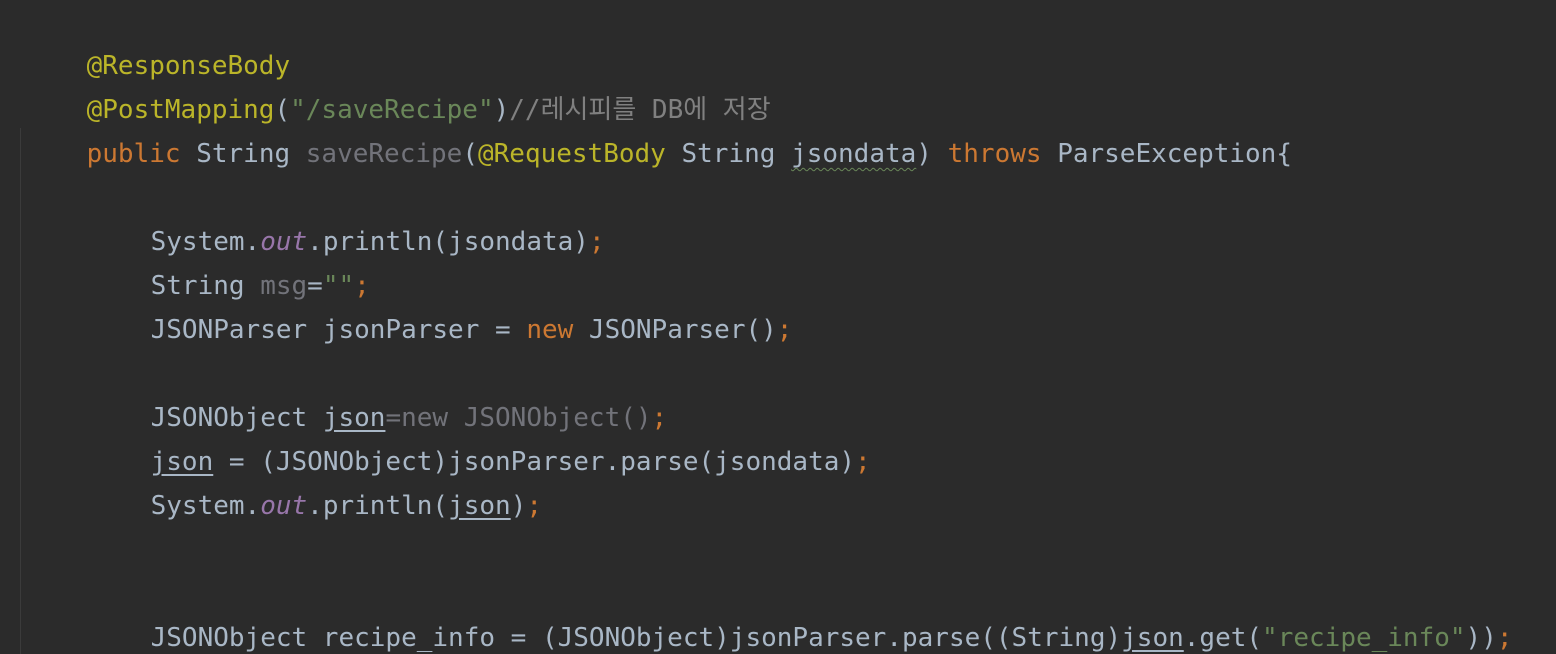 Image resolution: width=1556 pixels, height=654 pixels. What do you see at coordinates (284, 506) in the screenshot?
I see `static-field-out: out` at bounding box center [284, 506].